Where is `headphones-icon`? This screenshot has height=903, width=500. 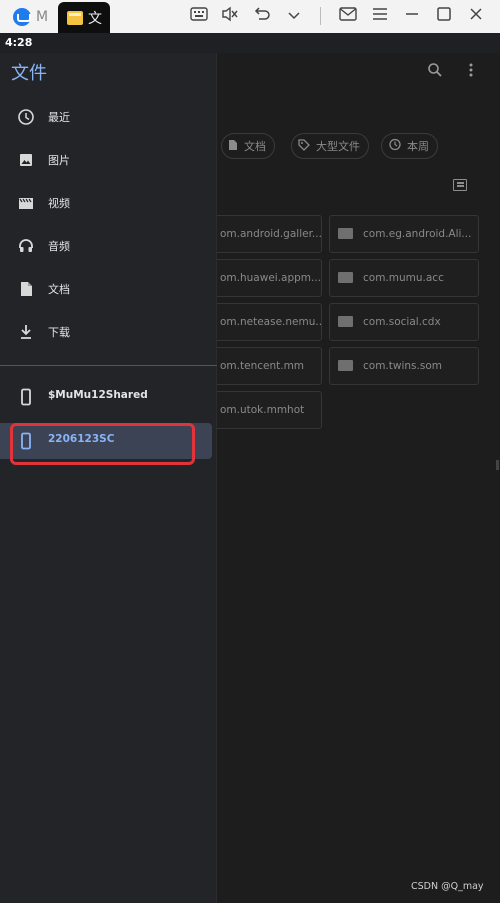 headphones-icon is located at coordinates (26, 246).